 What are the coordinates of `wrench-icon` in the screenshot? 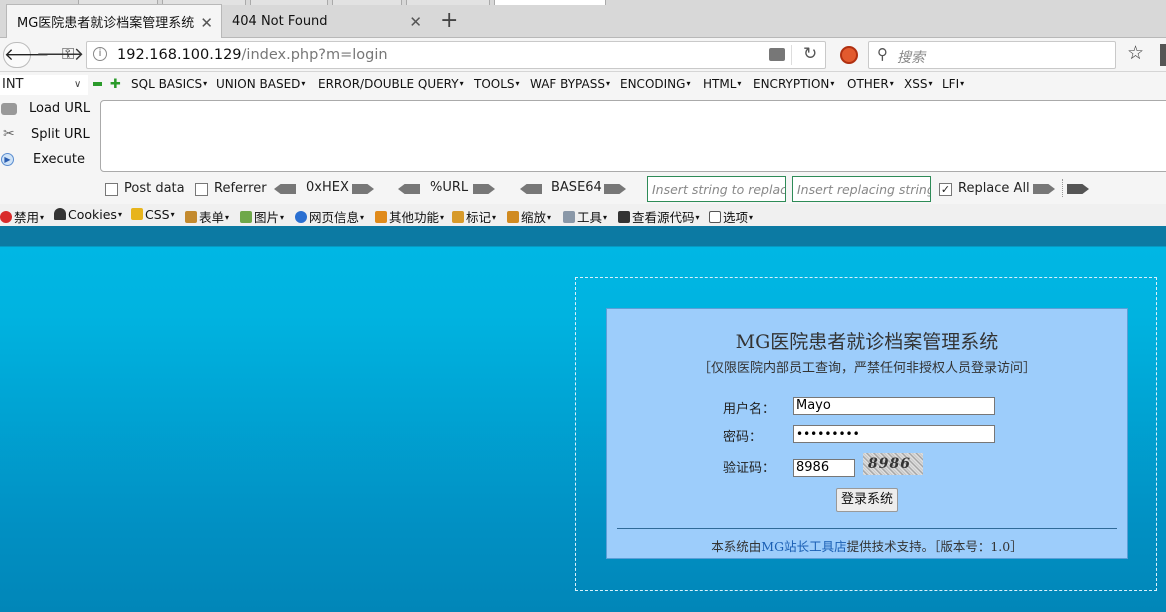 It's located at (569, 217).